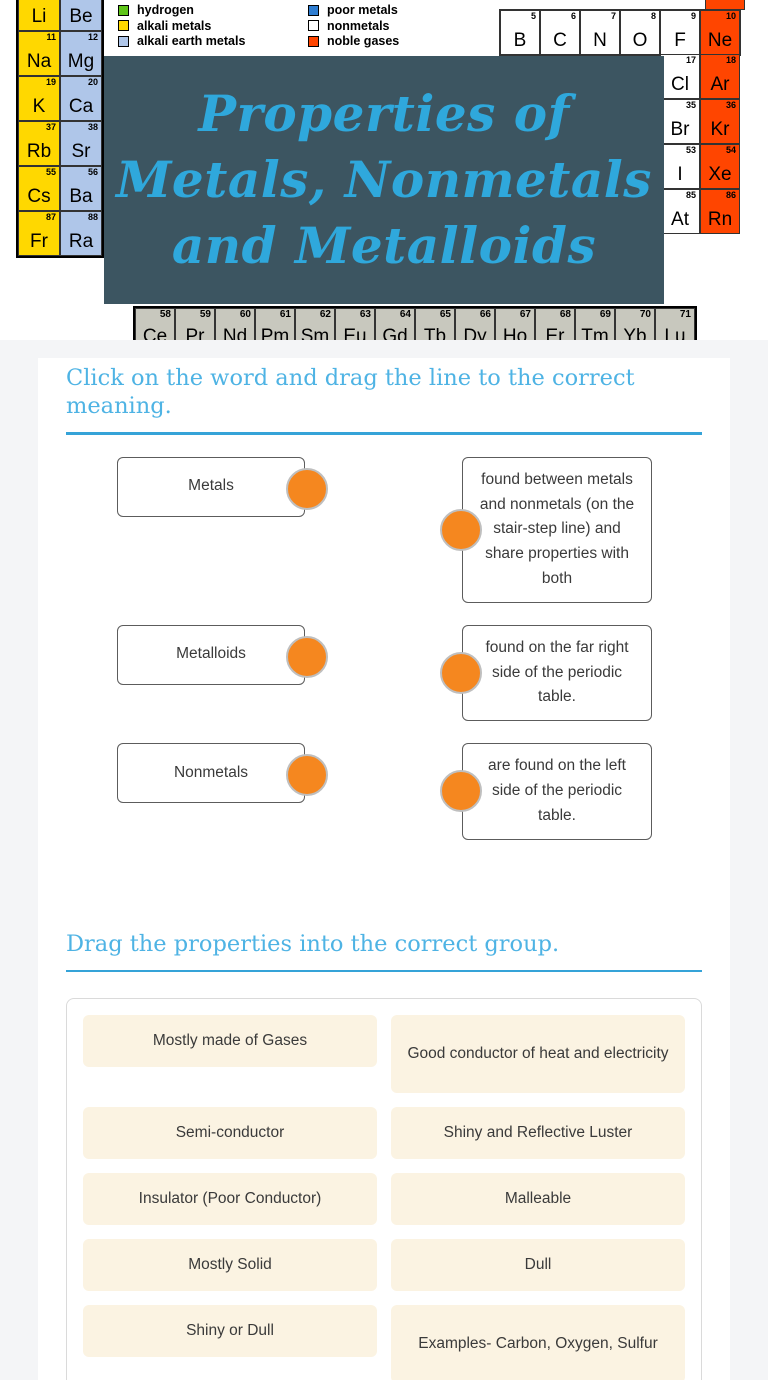 This screenshot has height=1380, width=768. I want to click on element-symbol: Li, so click(39, 16).